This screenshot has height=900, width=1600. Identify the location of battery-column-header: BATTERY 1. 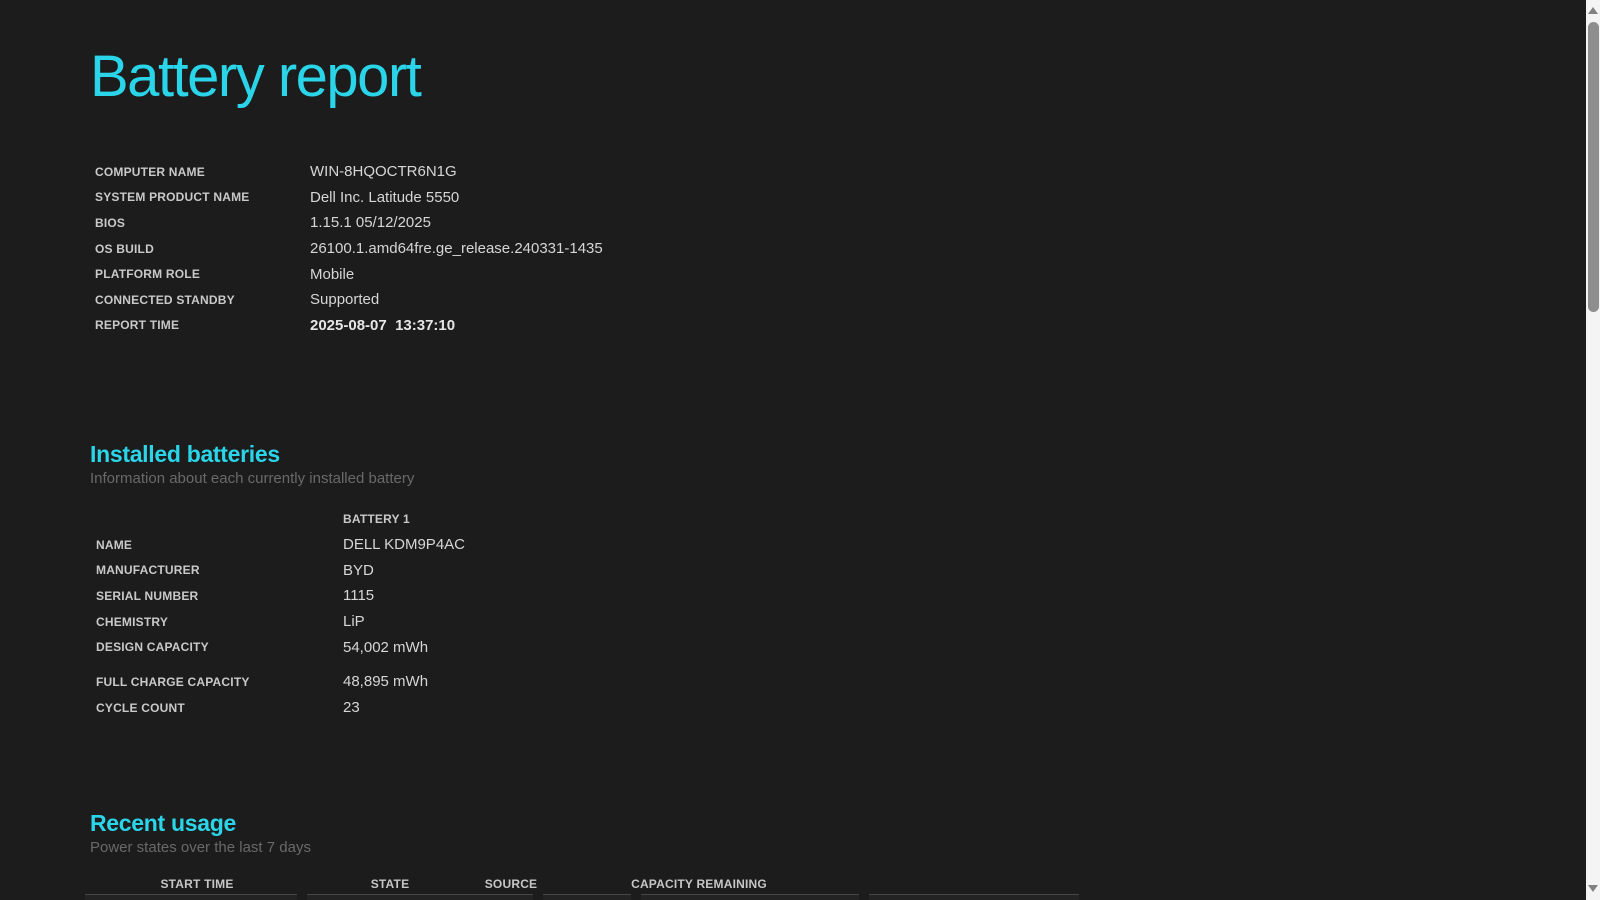
(376, 518).